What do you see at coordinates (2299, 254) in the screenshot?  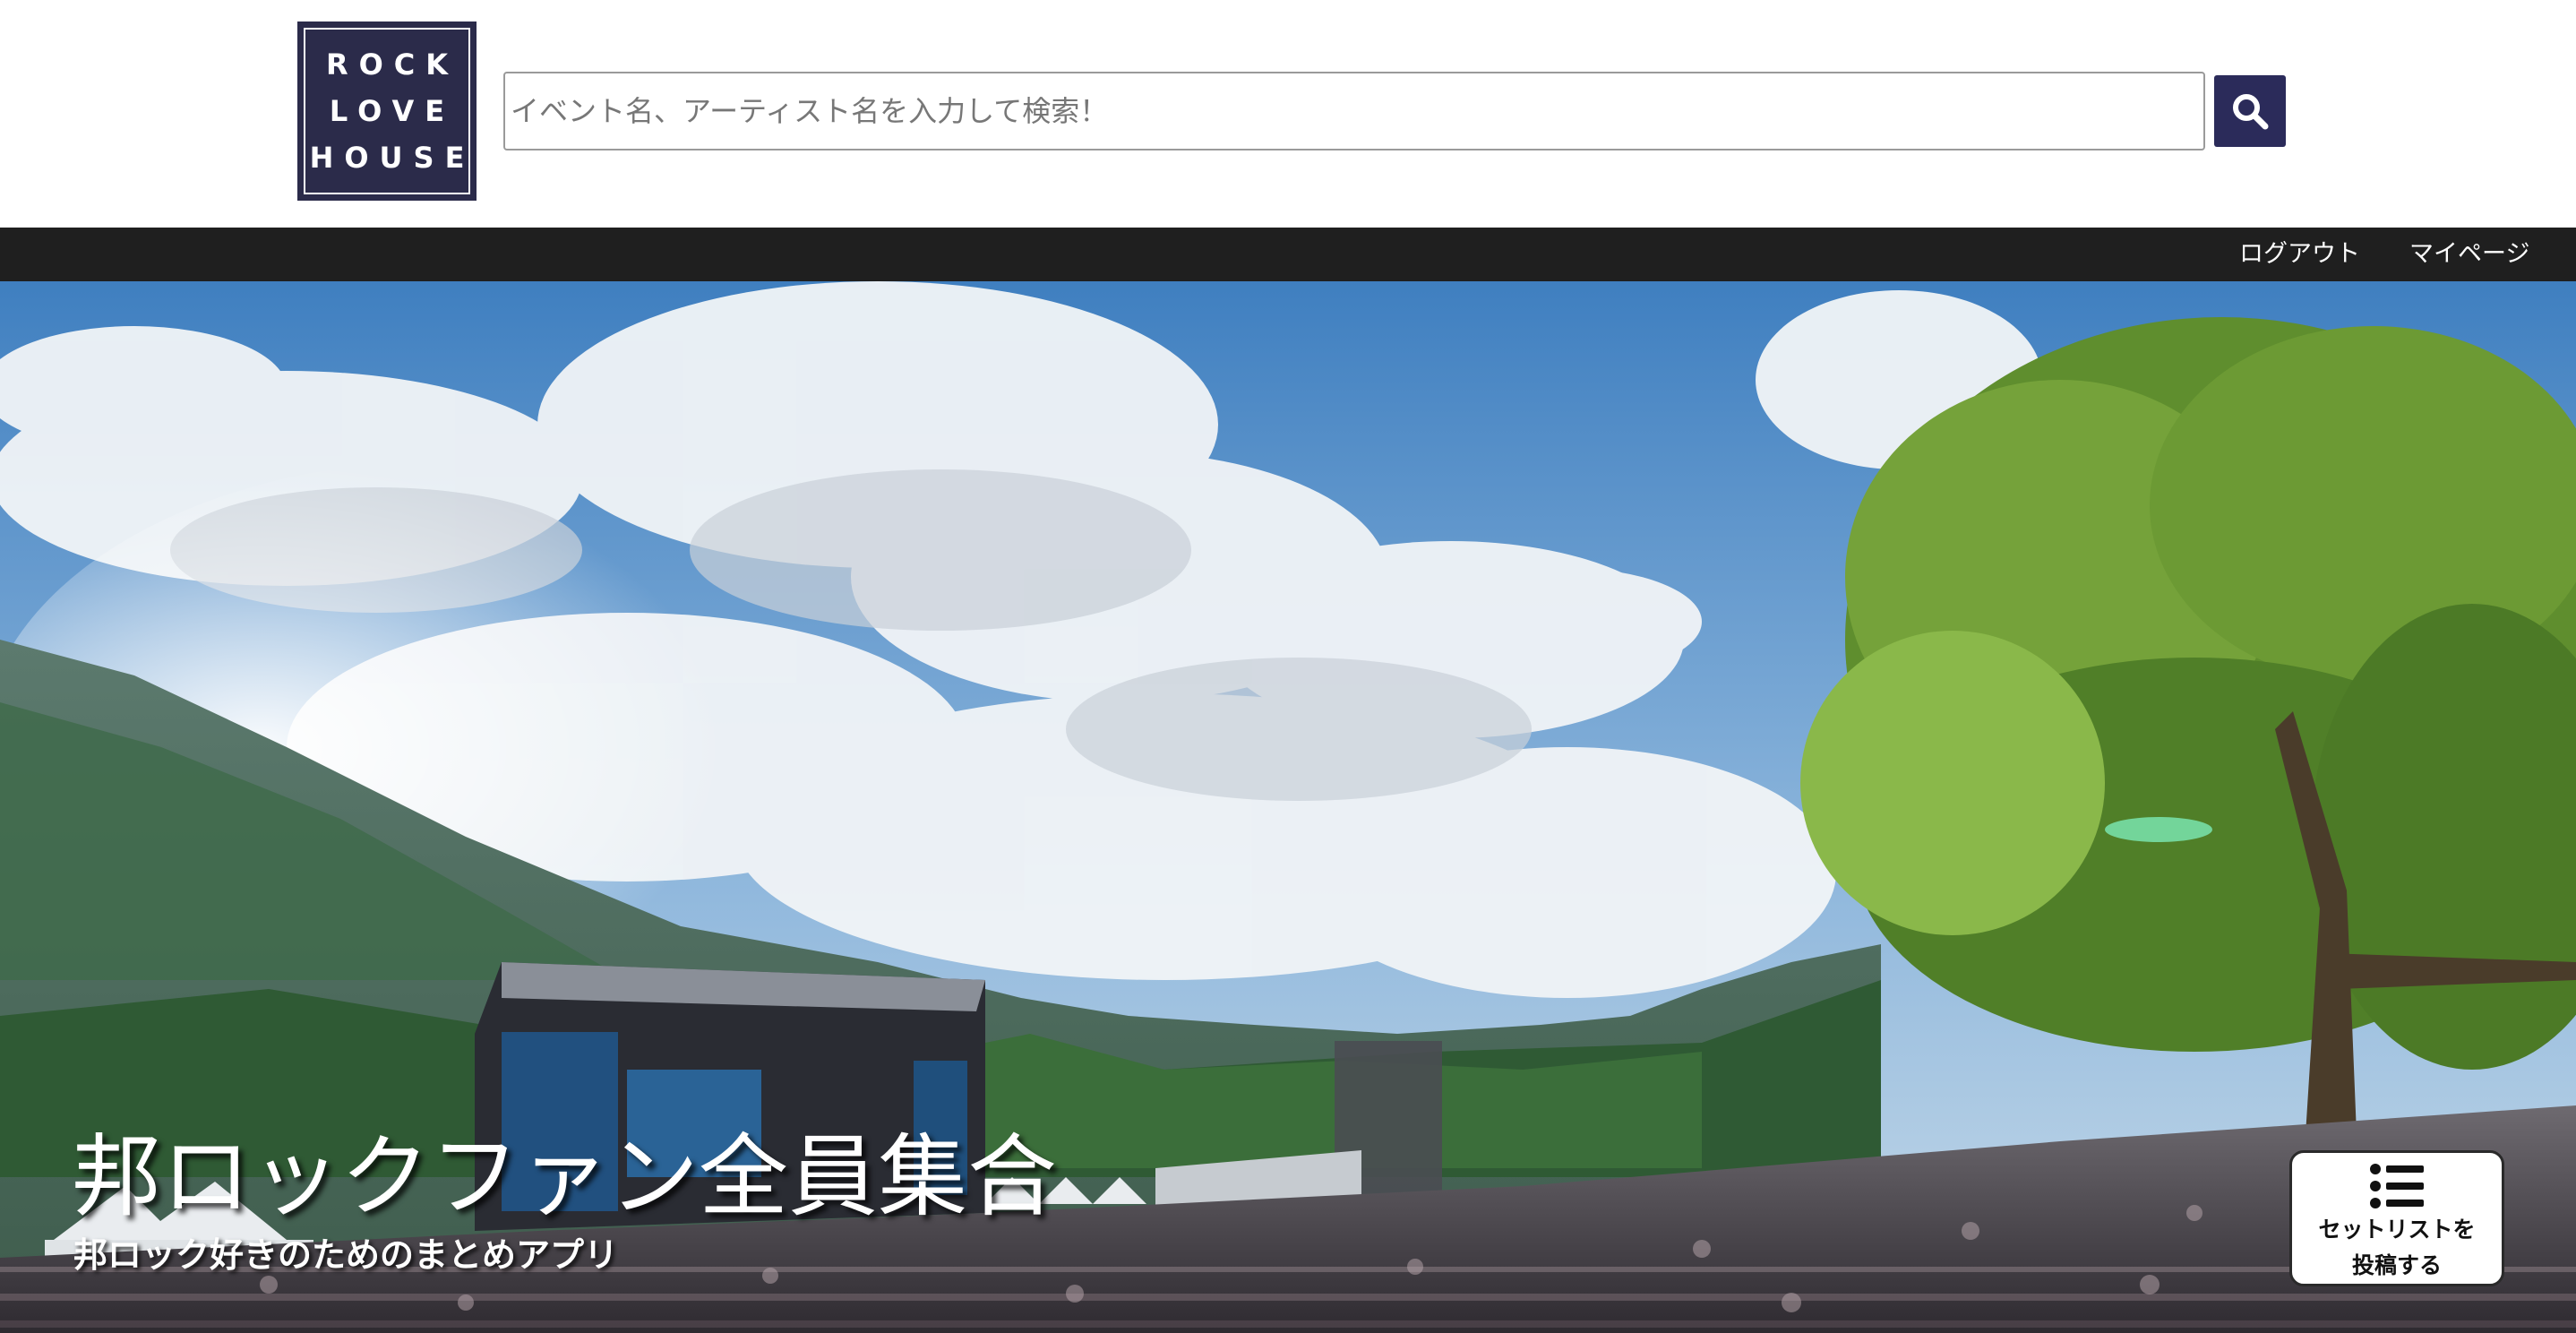 I see `logout-link: ログアウト` at bounding box center [2299, 254].